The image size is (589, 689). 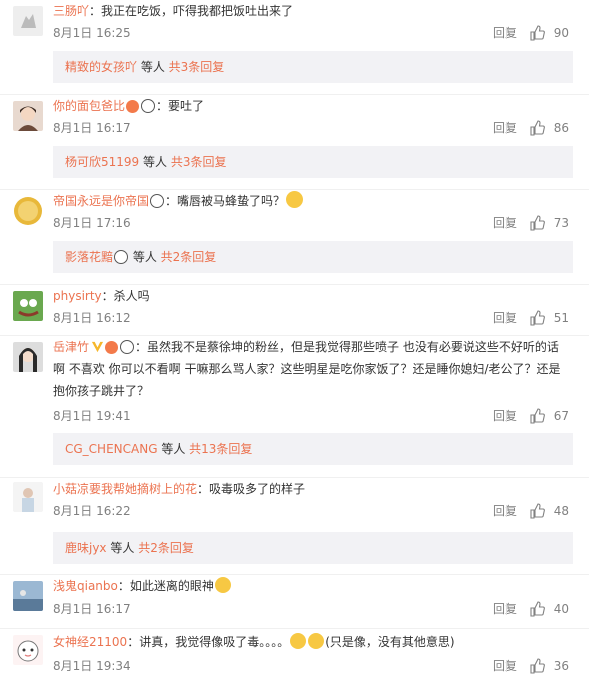 What do you see at coordinates (313, 449) in the screenshot?
I see `replies-summary: CG_CHENCANG 等人 共13条回复` at bounding box center [313, 449].